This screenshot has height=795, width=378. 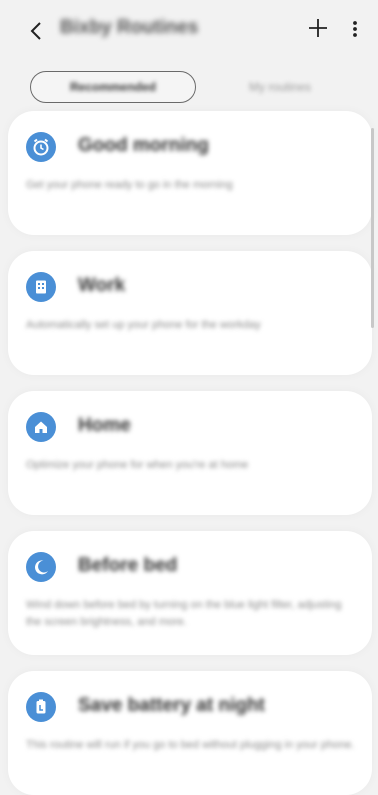 I want to click on app-header: Bixby Routines, so click(x=189, y=30).